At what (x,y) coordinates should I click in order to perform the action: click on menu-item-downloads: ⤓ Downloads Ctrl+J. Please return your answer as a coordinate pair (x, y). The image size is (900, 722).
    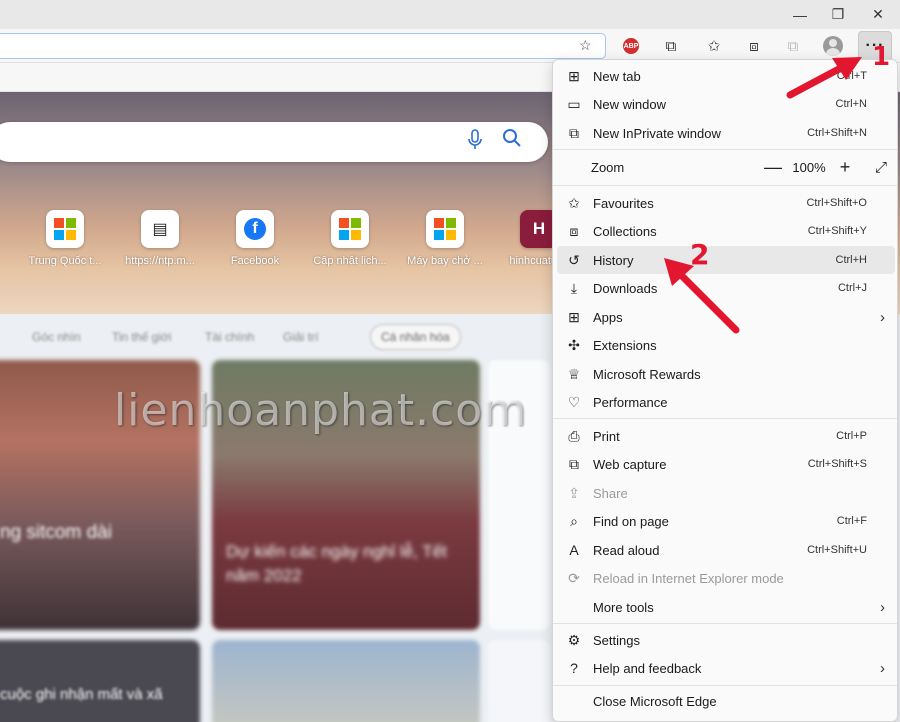
    Looking at the image, I should click on (726, 288).